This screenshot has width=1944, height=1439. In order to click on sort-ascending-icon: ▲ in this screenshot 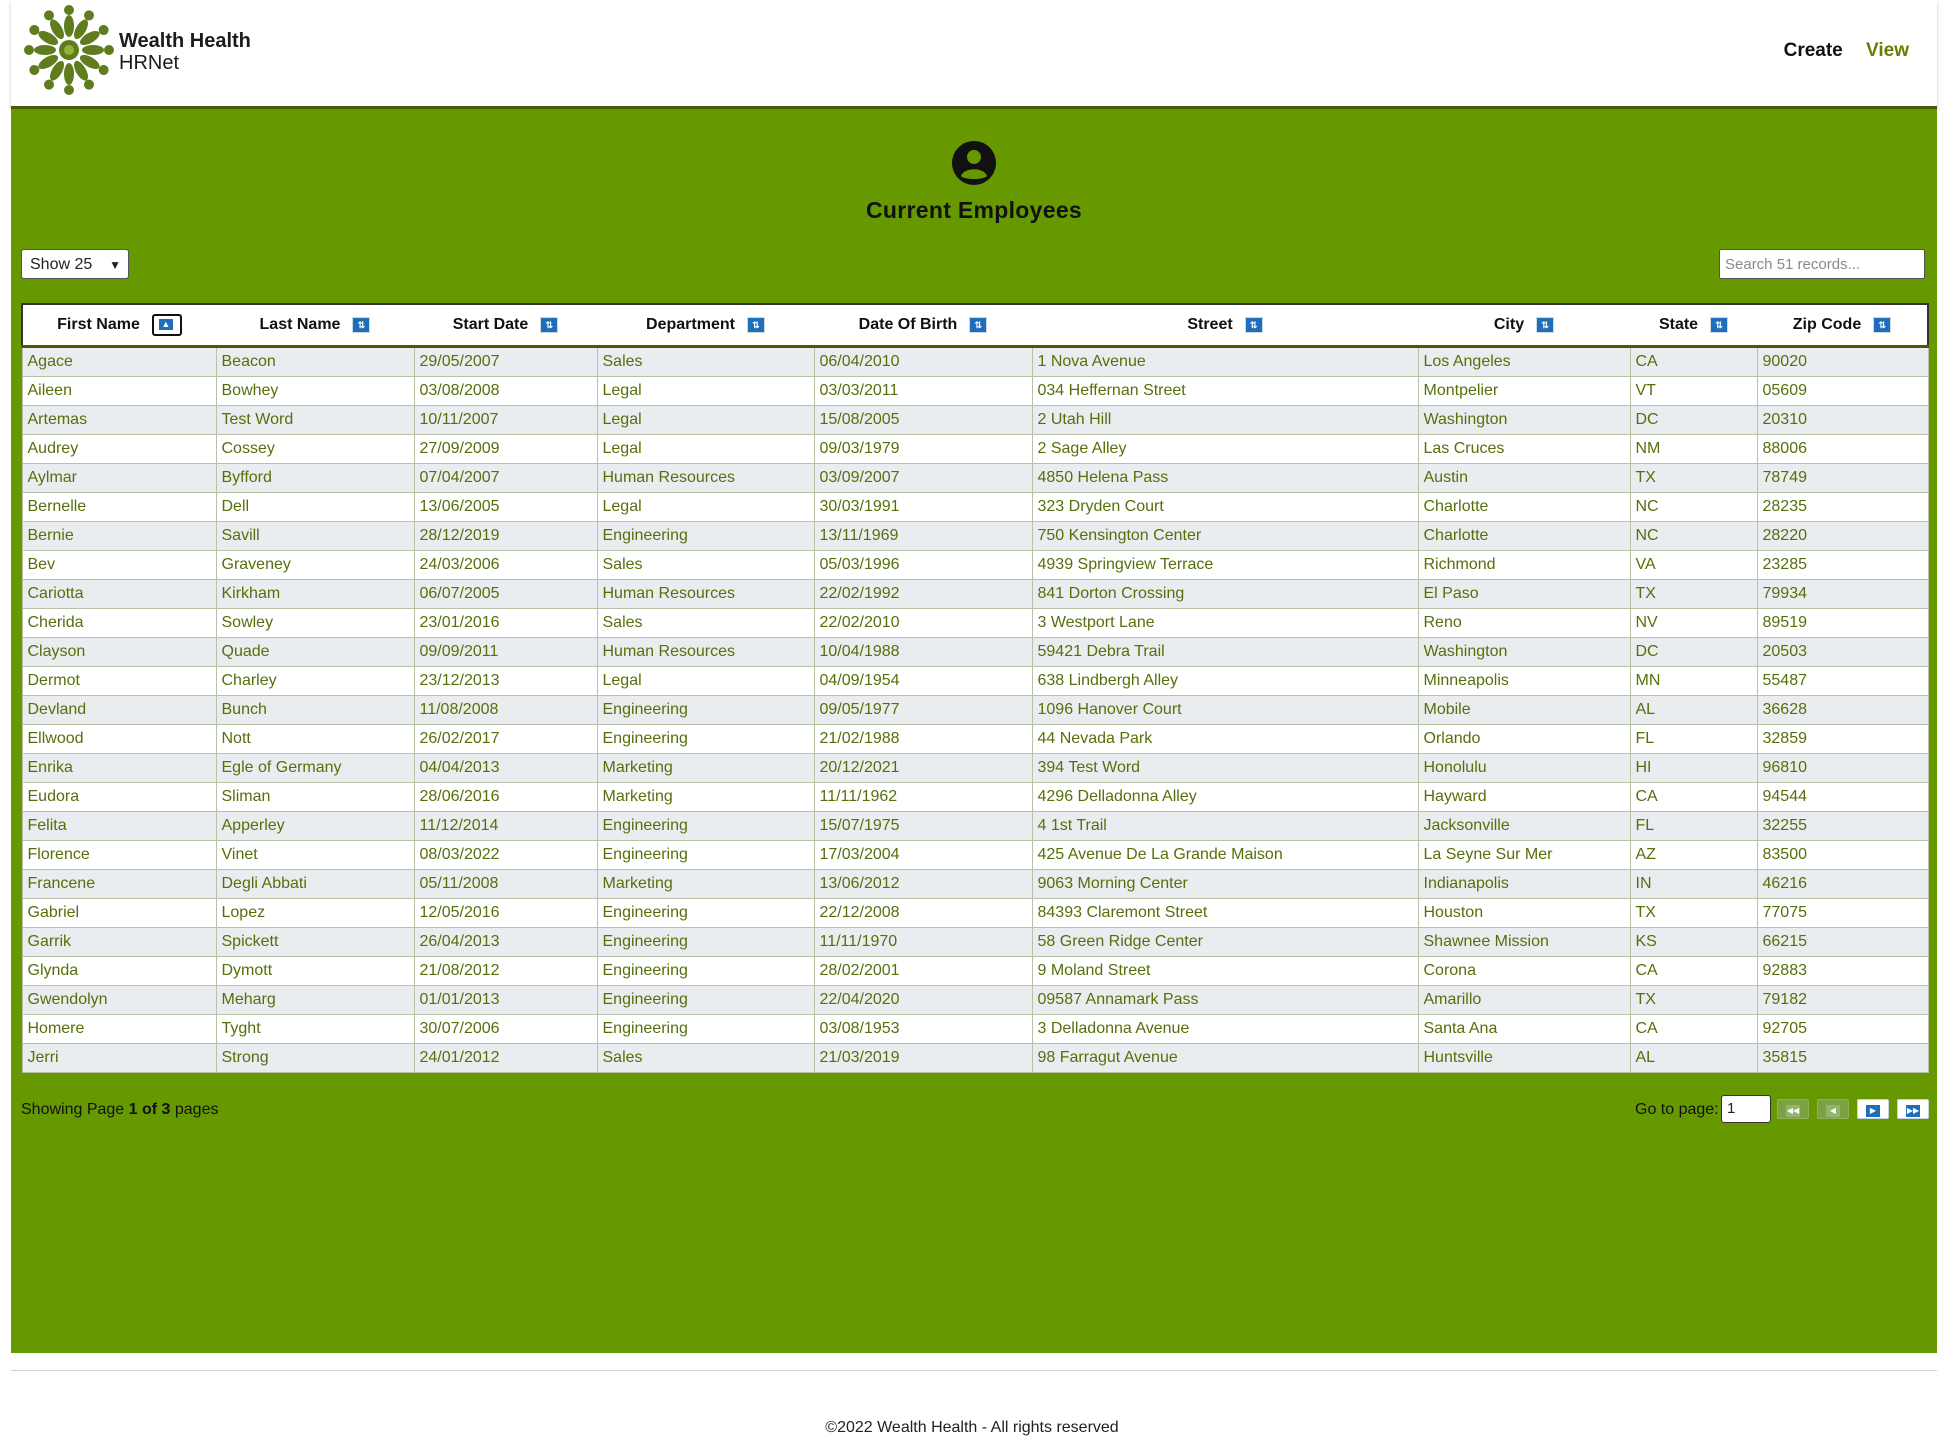, I will do `click(166, 325)`.